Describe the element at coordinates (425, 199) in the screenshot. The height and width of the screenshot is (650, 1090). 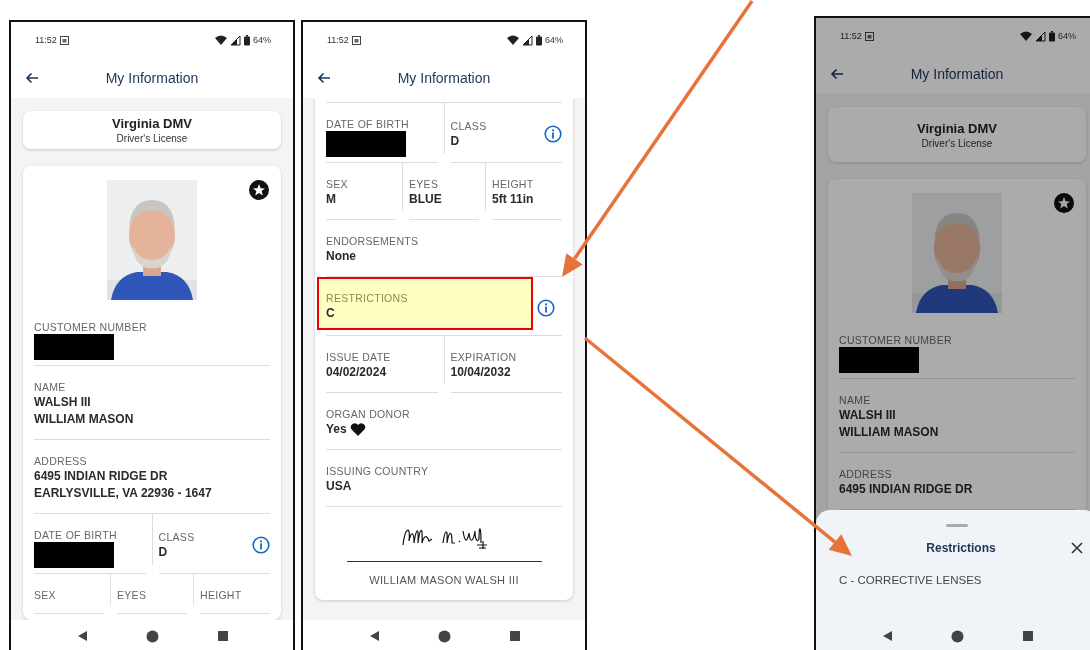
I see `field-value: BLUE` at that location.